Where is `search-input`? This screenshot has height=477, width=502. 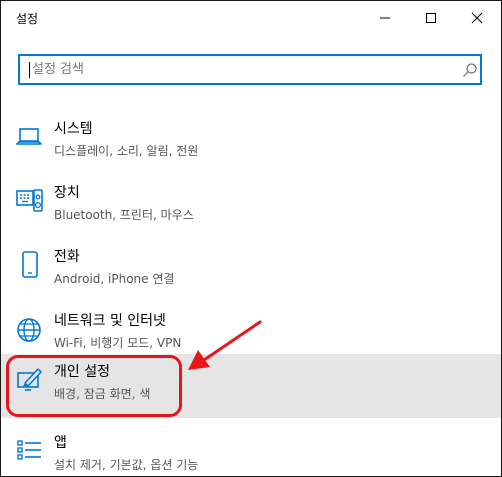 search-input is located at coordinates (242, 69).